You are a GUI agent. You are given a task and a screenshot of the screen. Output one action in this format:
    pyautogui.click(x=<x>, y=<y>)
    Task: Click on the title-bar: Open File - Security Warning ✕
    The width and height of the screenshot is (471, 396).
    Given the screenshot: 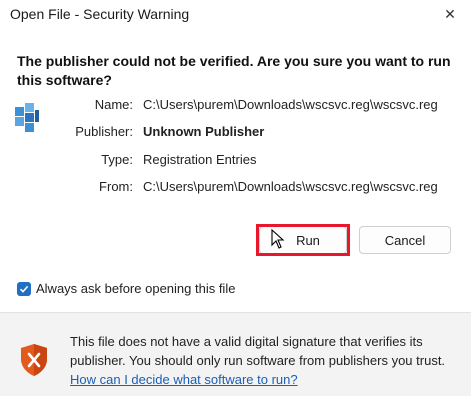 What is the action you would take?
    pyautogui.click(x=235, y=14)
    